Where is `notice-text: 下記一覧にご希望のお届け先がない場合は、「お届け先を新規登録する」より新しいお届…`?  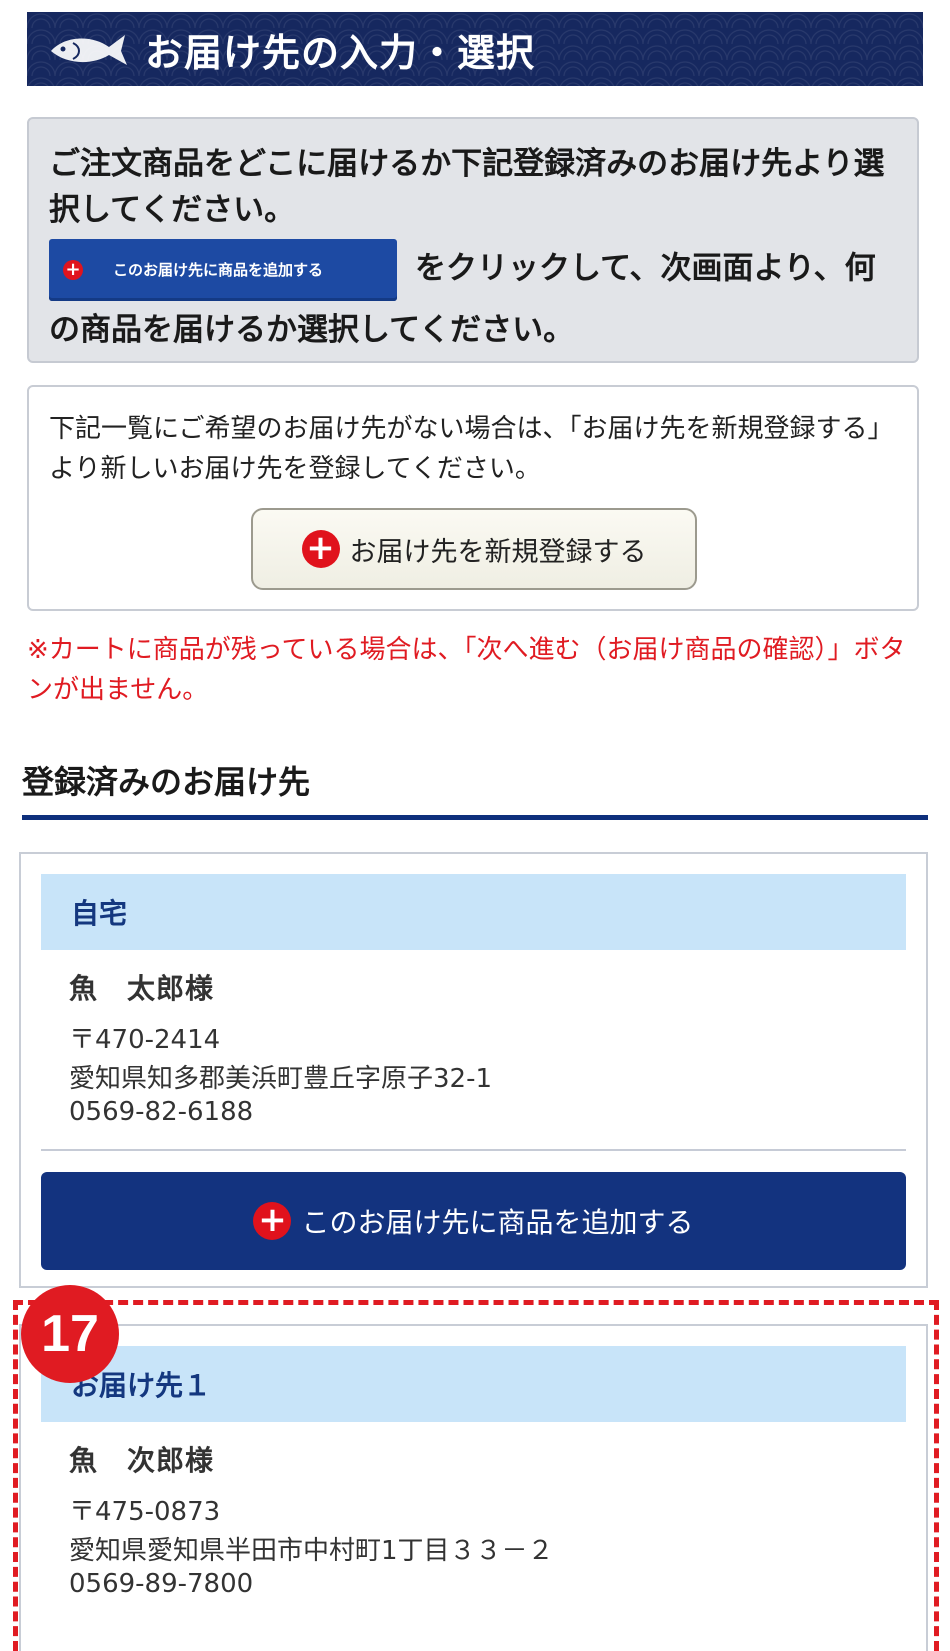 notice-text: 下記一覧にご希望のお届け先がない場合は、「お届け先を新規登録する」より新しいお届… is located at coordinates (471, 449).